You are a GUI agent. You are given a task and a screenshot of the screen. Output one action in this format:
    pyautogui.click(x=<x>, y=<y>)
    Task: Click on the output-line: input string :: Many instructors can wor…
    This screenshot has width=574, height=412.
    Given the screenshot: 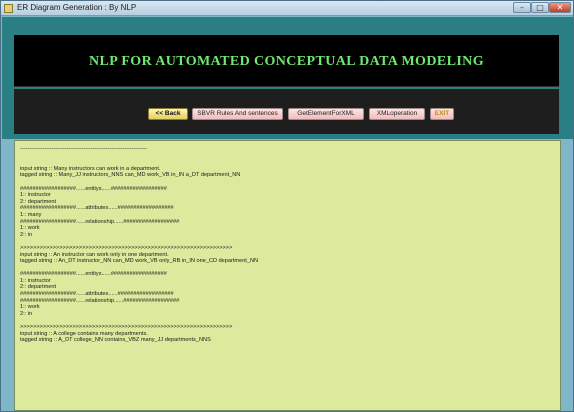 What is the action you would take?
    pyautogui.click(x=90, y=168)
    